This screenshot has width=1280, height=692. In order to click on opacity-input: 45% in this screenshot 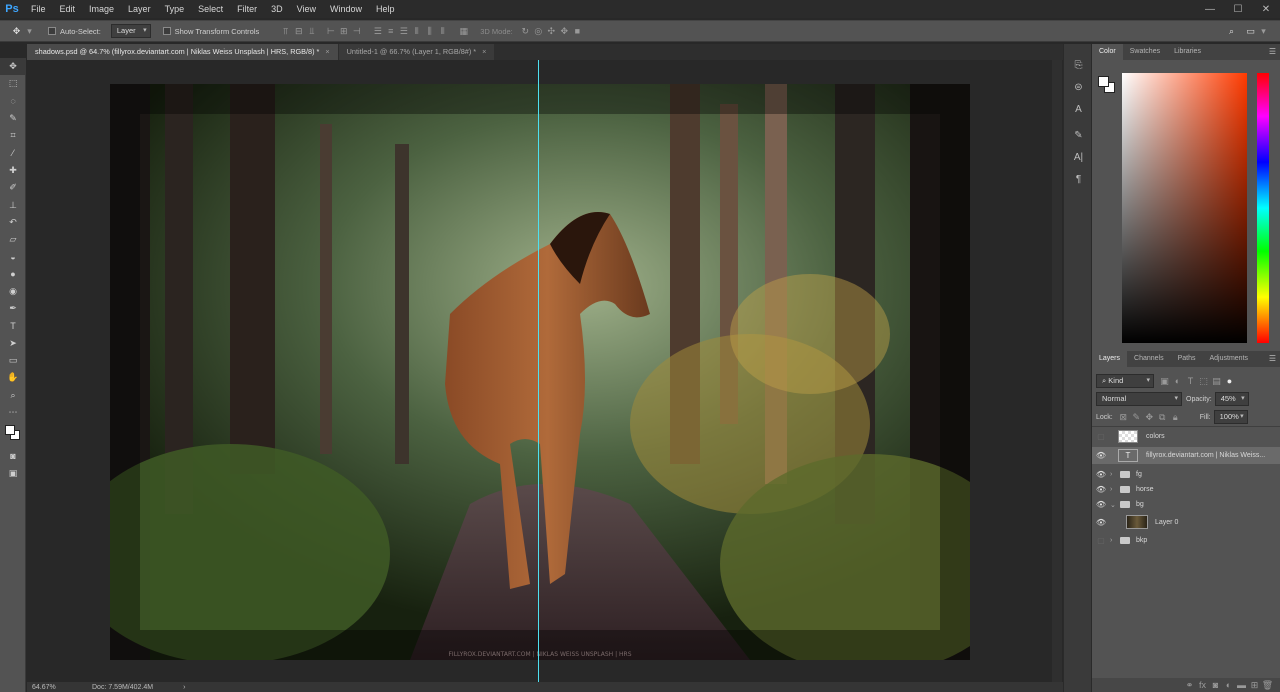, I will do `click(1231, 399)`.